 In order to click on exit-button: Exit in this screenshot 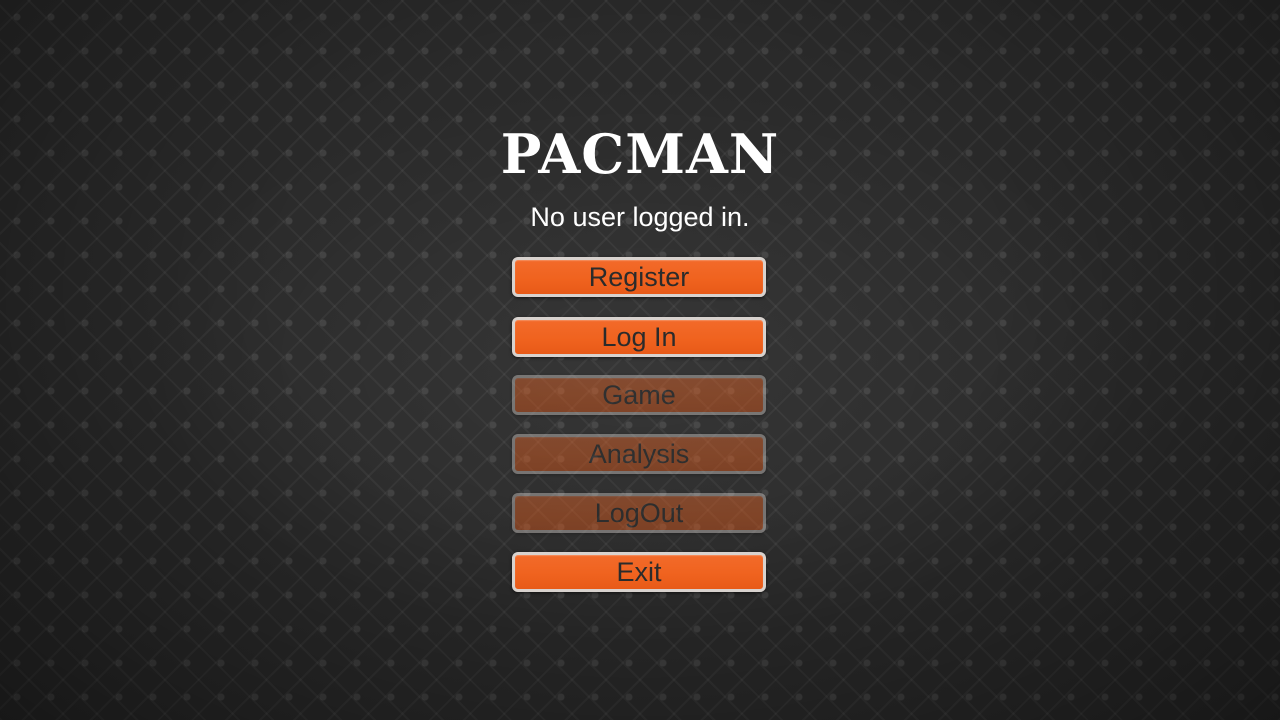, I will do `click(639, 572)`.